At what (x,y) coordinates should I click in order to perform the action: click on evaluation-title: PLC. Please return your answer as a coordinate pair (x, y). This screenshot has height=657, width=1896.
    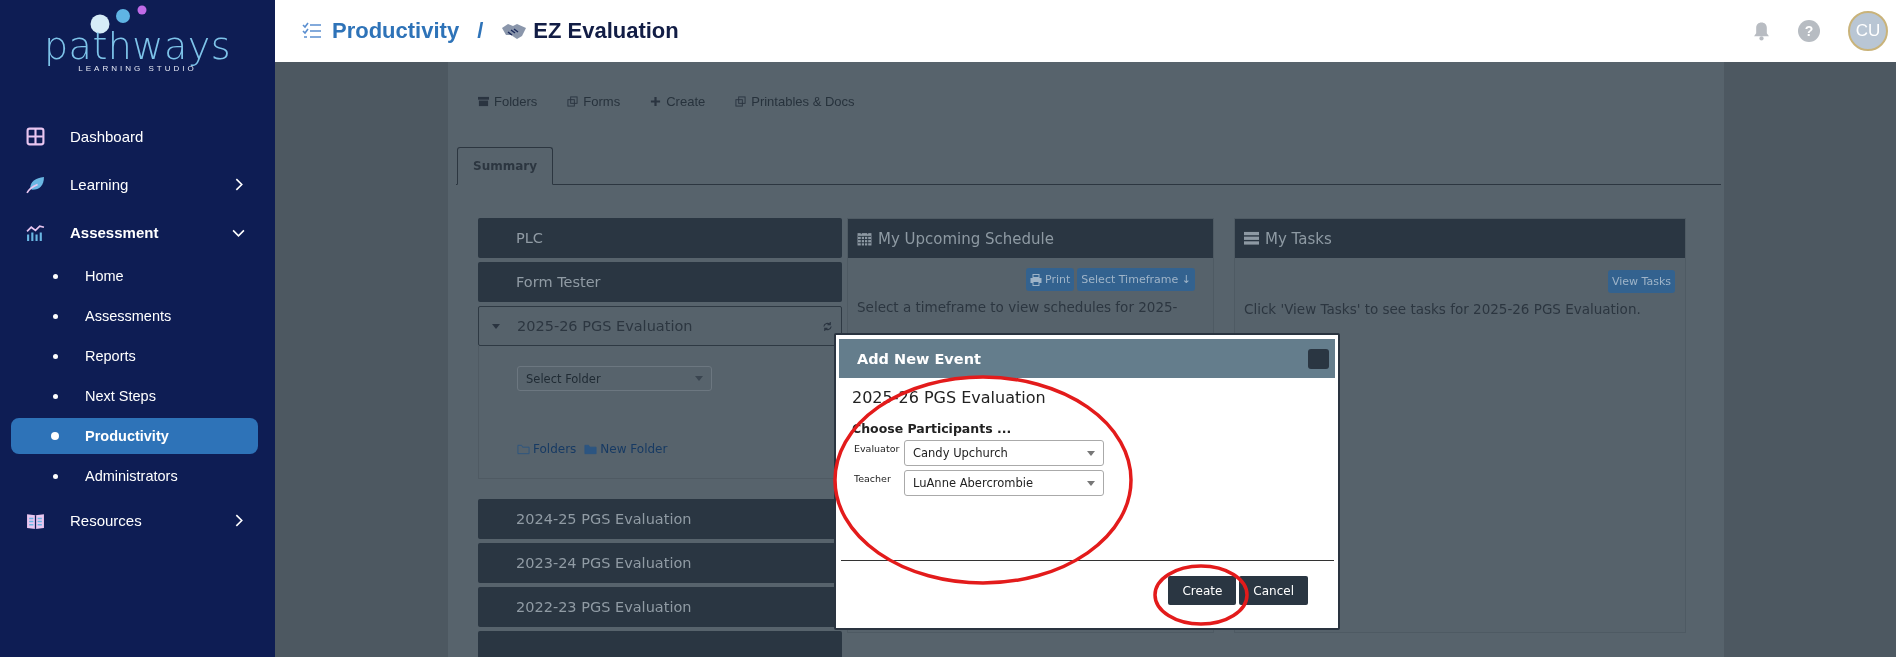
    Looking at the image, I should click on (530, 238).